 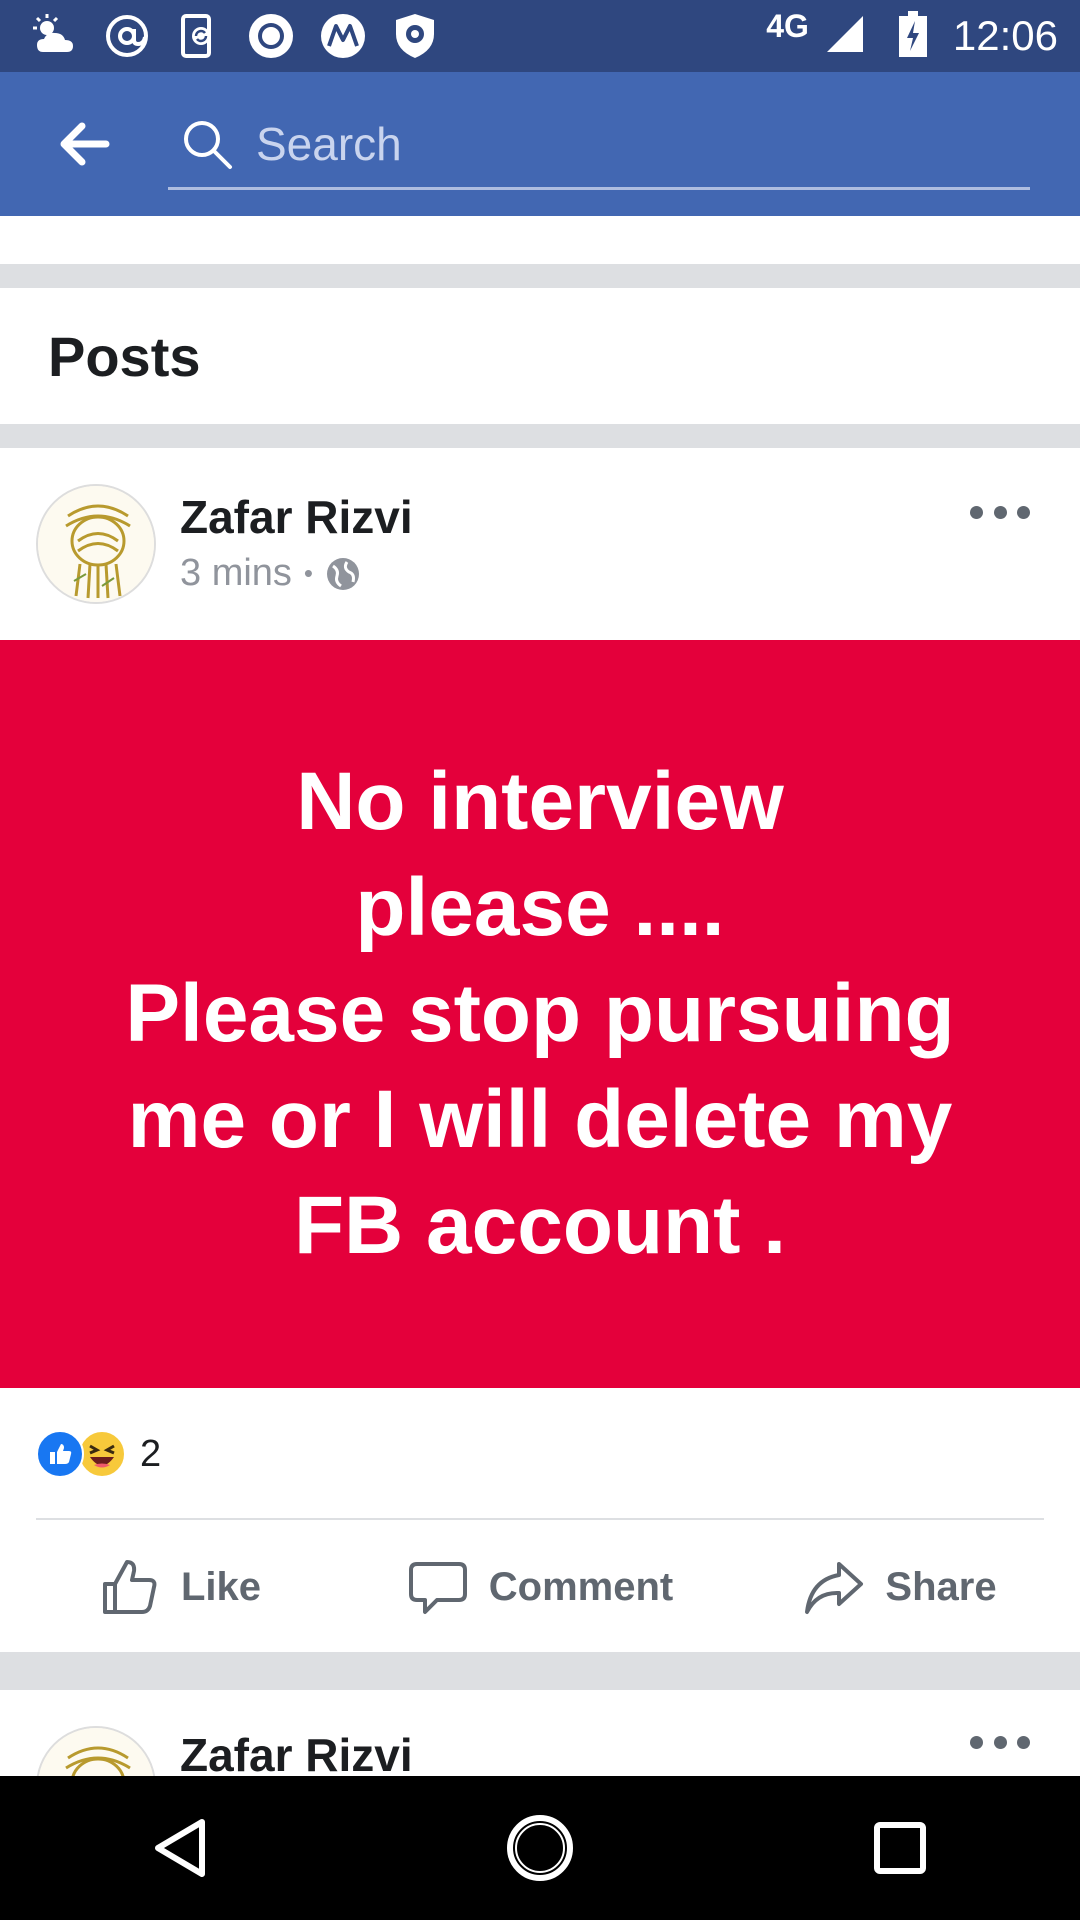 What do you see at coordinates (199, 36) in the screenshot?
I see `phone-sync-icon` at bounding box center [199, 36].